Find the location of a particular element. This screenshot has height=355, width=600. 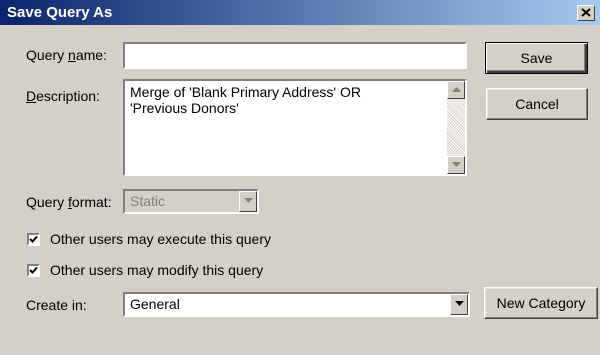

cancel-button: Cancel is located at coordinates (537, 104).